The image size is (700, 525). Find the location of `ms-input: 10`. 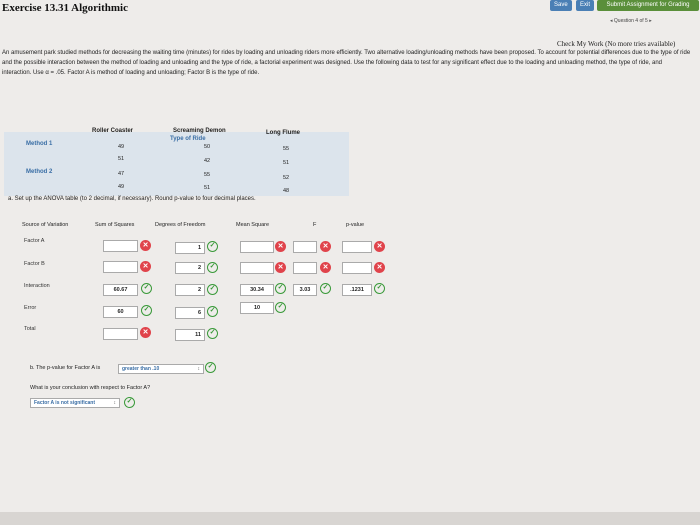

ms-input: 10 is located at coordinates (257, 308).